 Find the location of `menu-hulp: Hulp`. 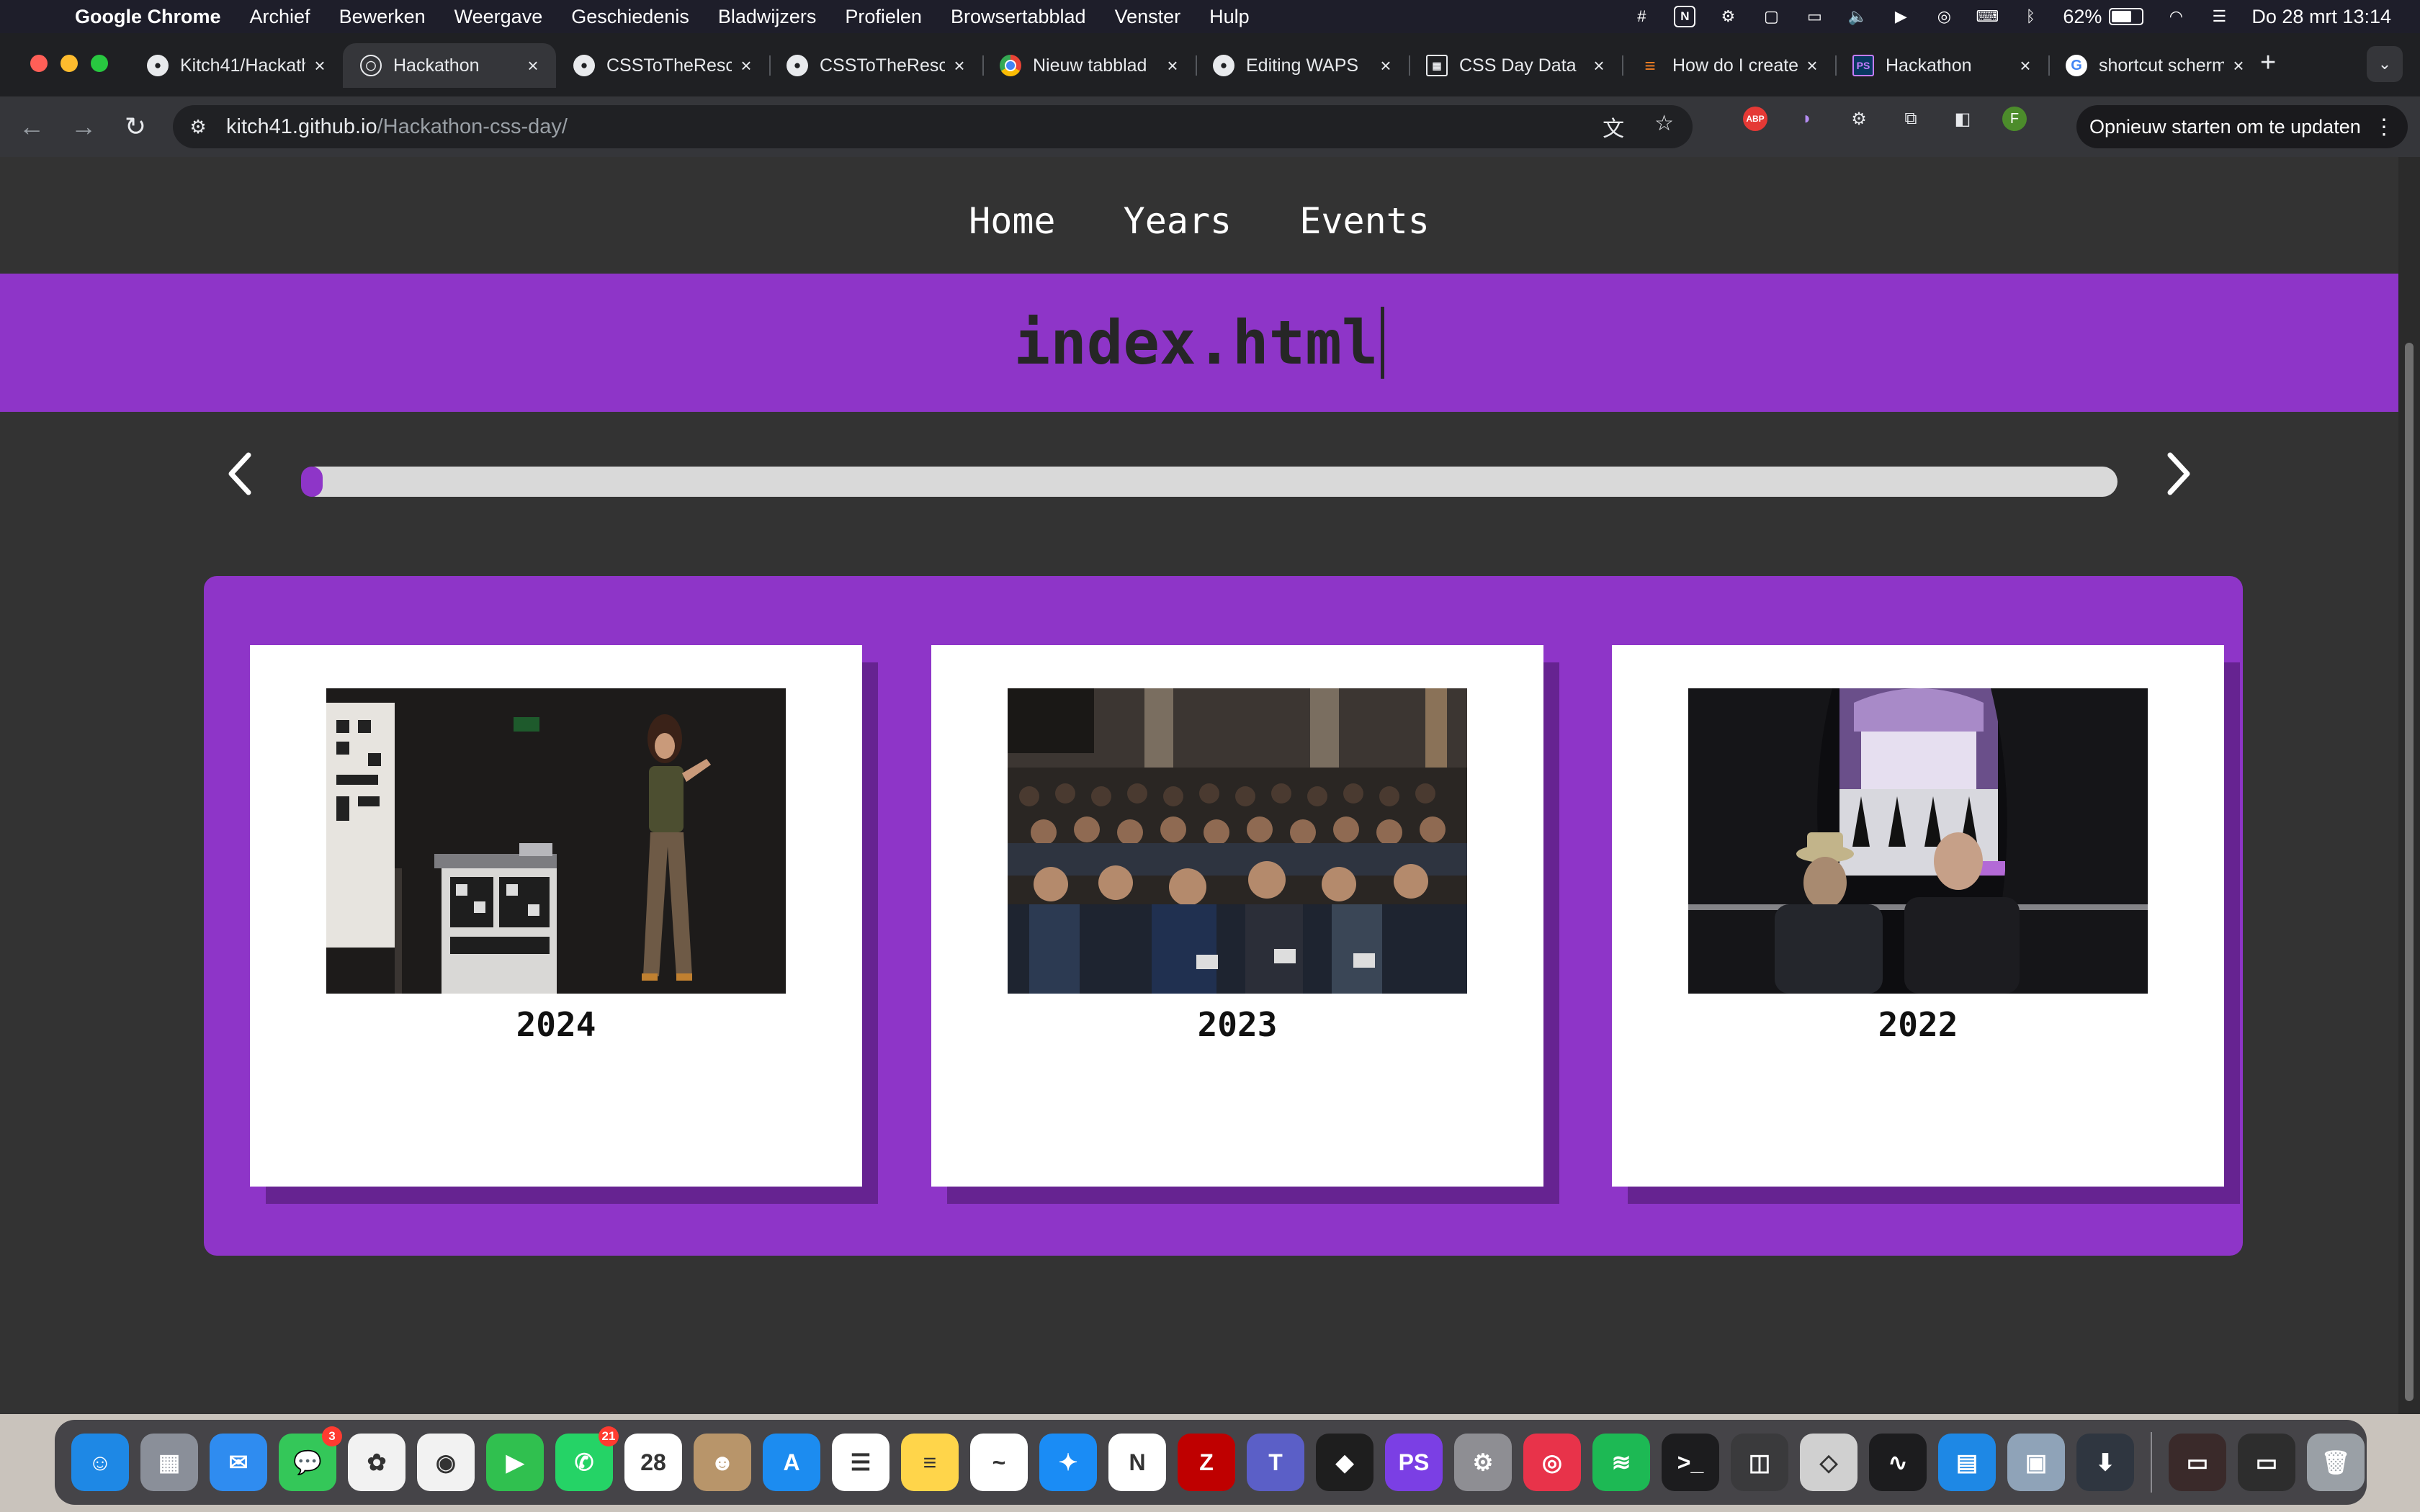

menu-hulp: Hulp is located at coordinates (1229, 17).